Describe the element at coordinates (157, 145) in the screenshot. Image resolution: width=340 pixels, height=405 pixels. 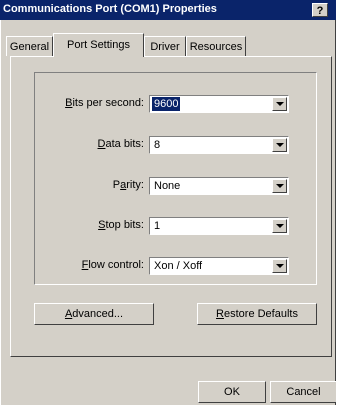
I see `data-bits-value: 8` at that location.